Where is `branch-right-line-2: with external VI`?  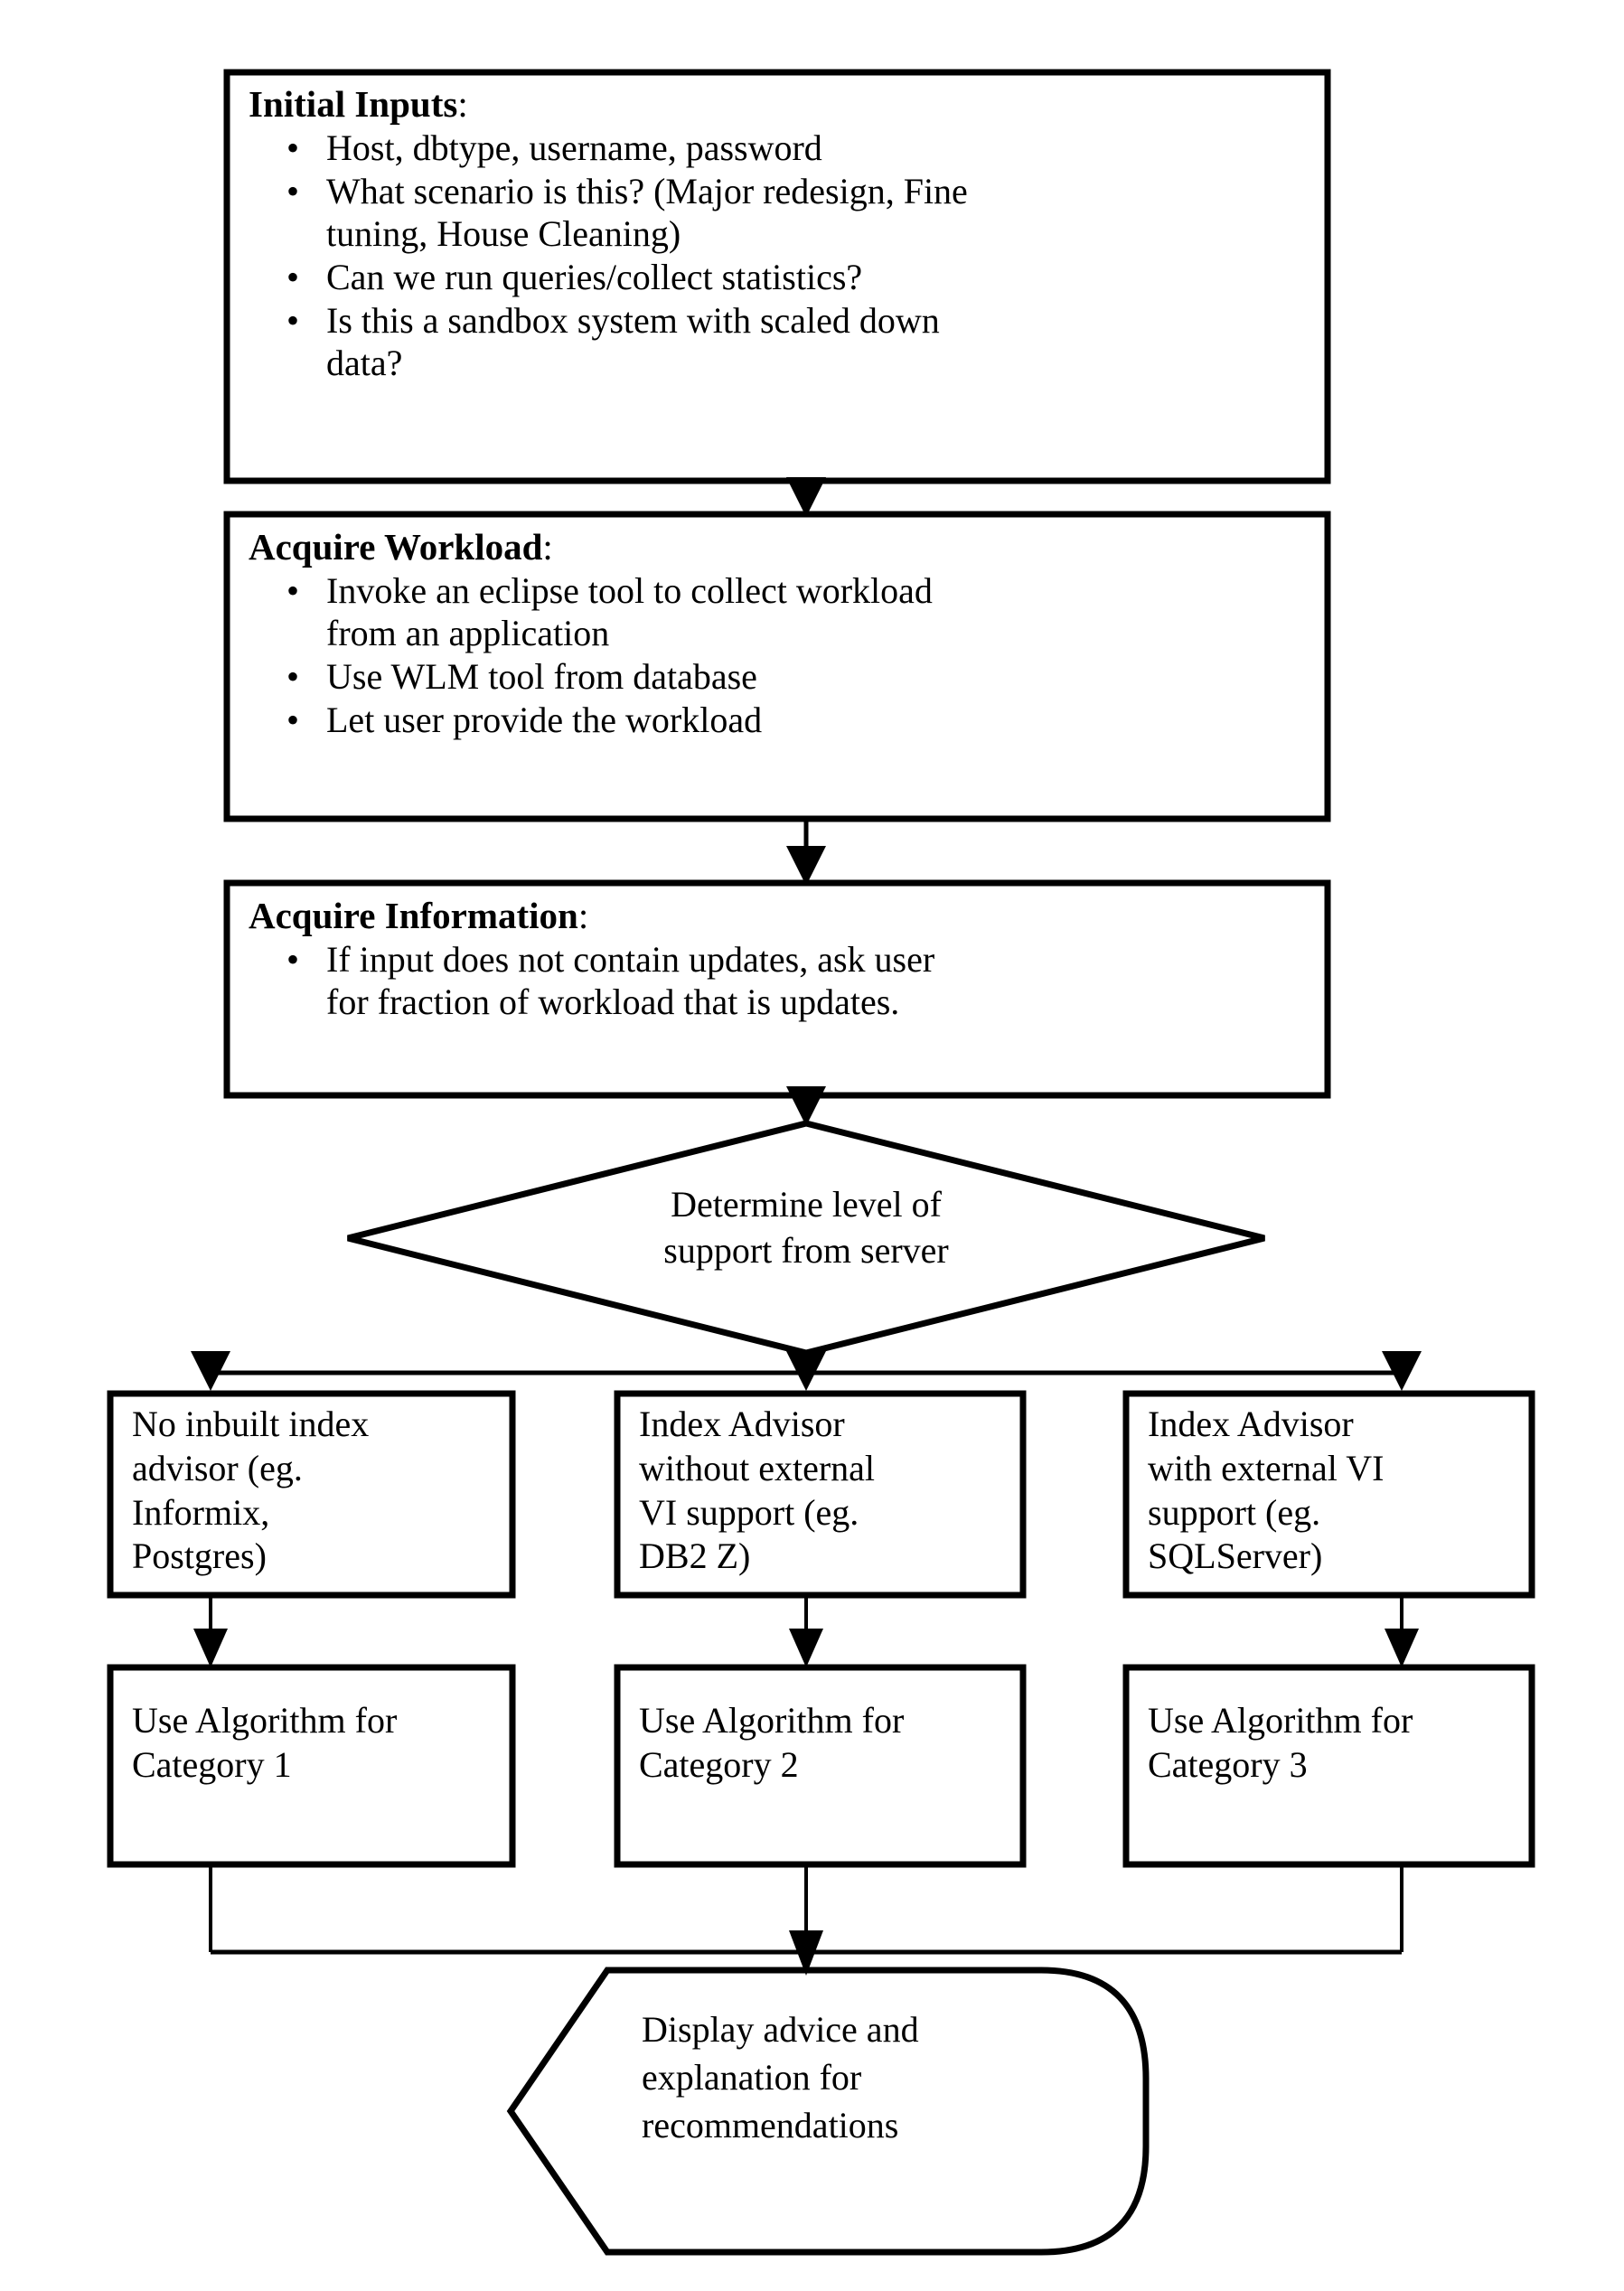
branch-right-line-2: with external VI is located at coordinates (1266, 1467).